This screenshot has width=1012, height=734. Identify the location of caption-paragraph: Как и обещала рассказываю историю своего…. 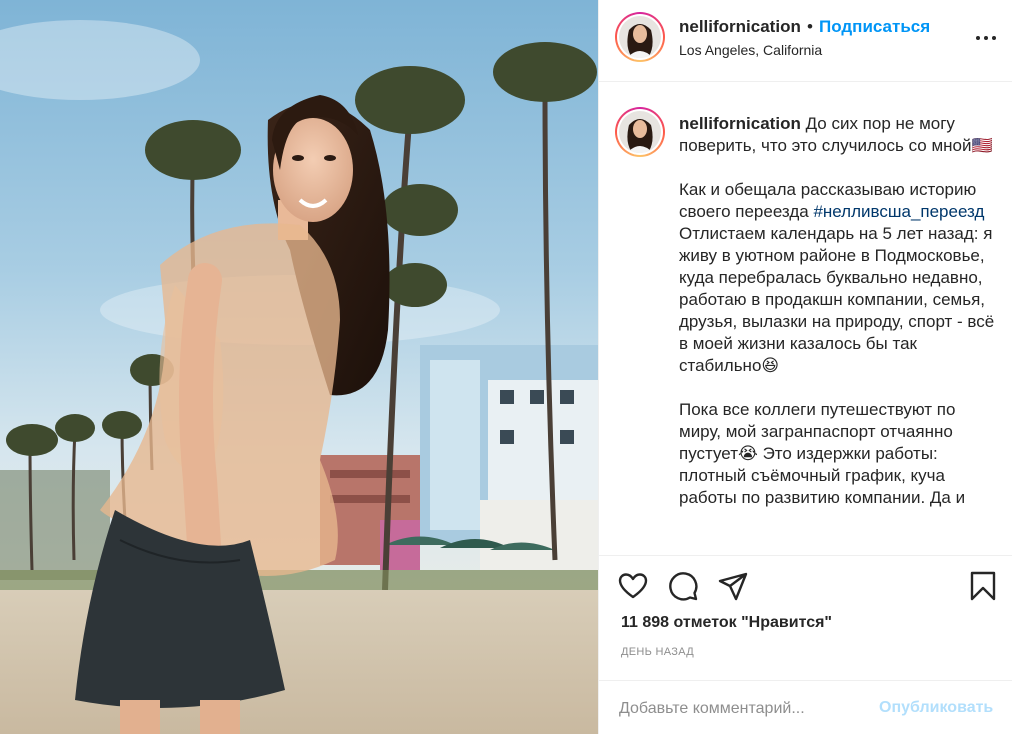
(838, 278).